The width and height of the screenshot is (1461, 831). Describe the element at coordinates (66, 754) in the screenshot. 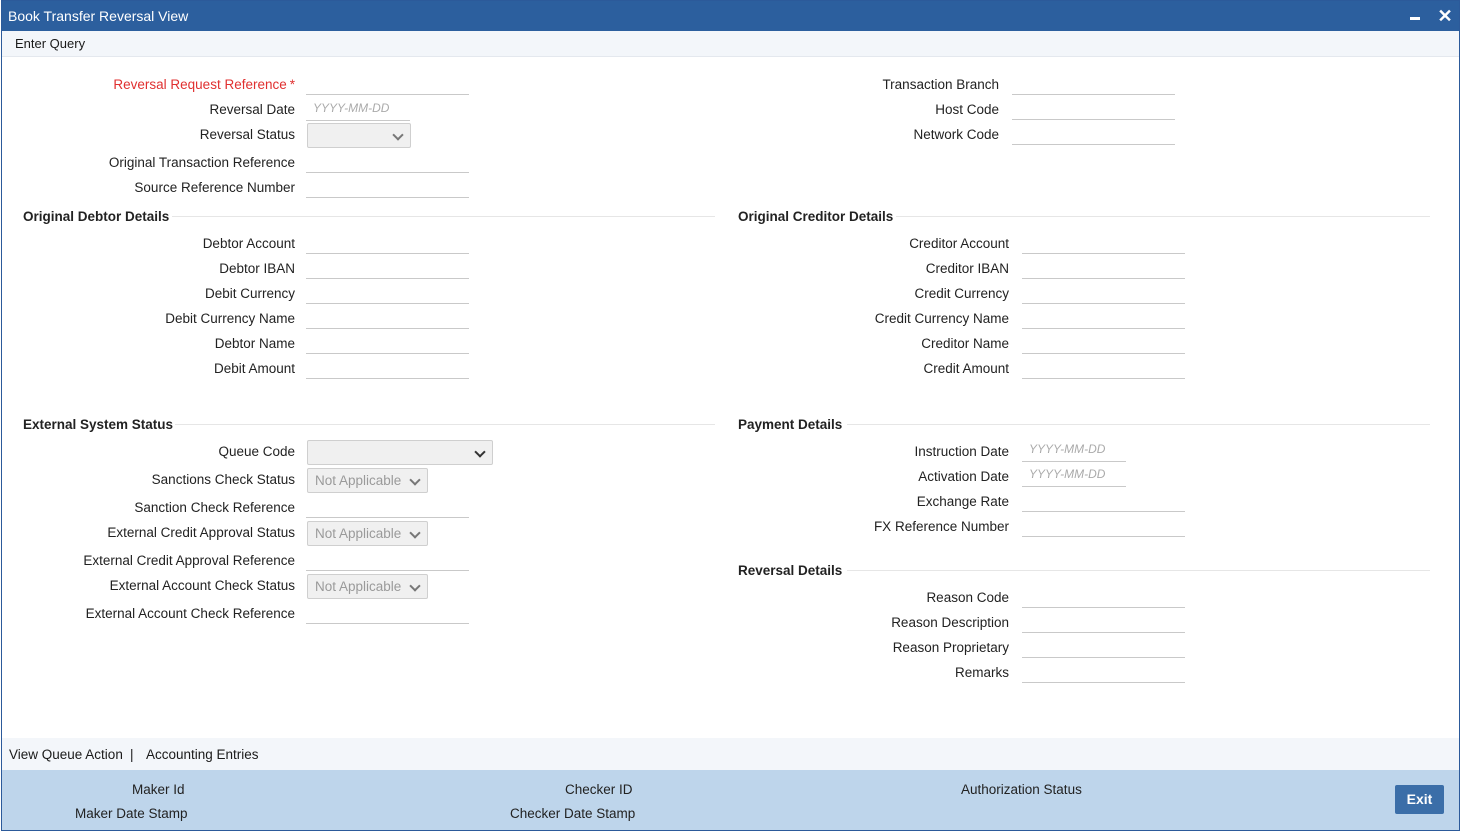

I see `view-queue-action-link: View Queue Action` at that location.